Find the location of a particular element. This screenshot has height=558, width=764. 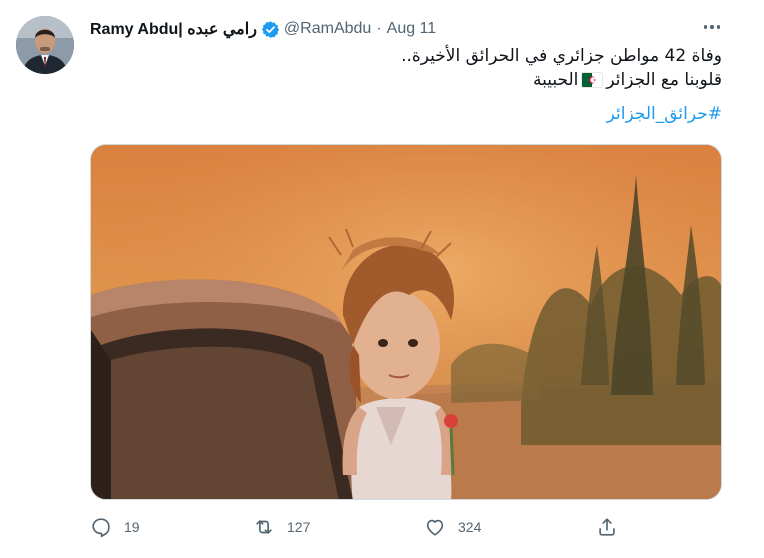

retweet-icon is located at coordinates (264, 527).